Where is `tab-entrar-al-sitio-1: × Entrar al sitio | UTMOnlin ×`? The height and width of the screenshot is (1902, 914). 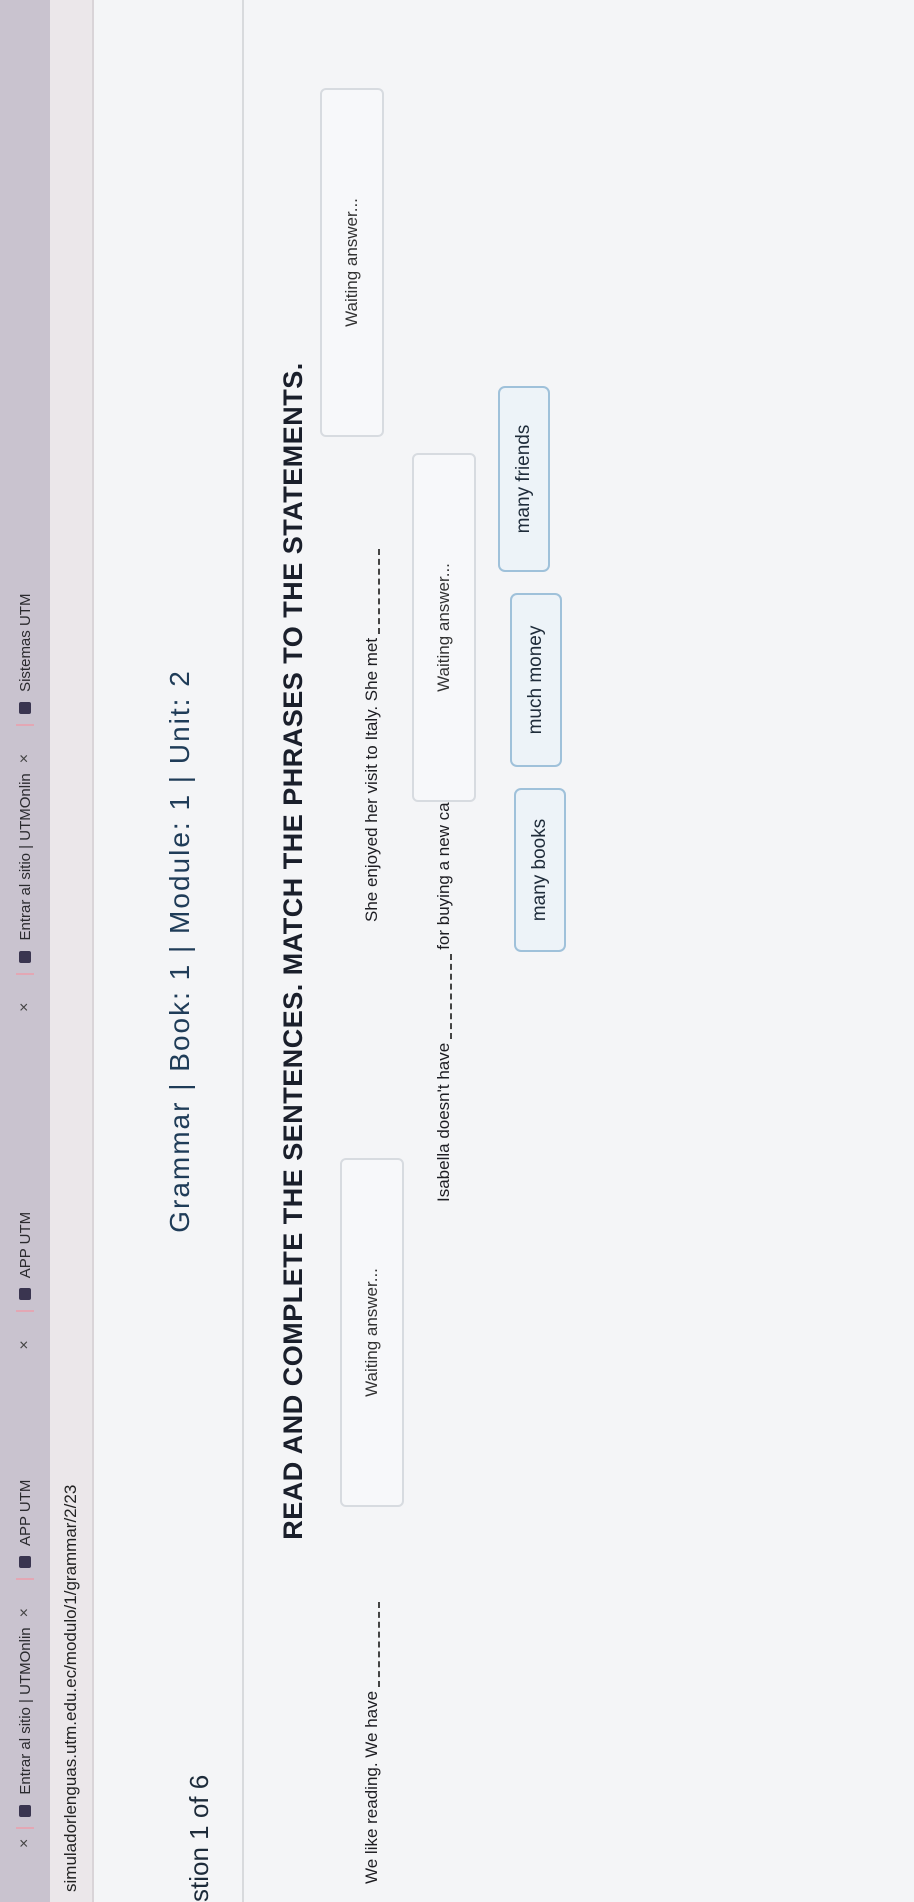
tab-entrar-al-sitio-1: × Entrar al sitio | UTMOnlin × is located at coordinates (25, 1728).